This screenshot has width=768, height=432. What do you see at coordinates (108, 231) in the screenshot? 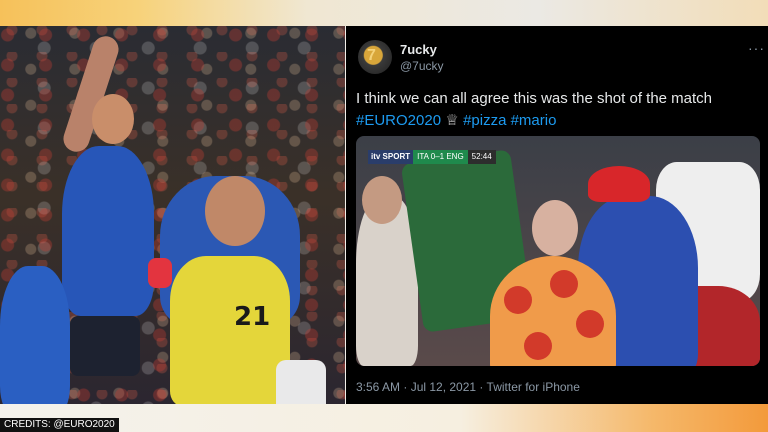
I see `player-blue-jersey` at bounding box center [108, 231].